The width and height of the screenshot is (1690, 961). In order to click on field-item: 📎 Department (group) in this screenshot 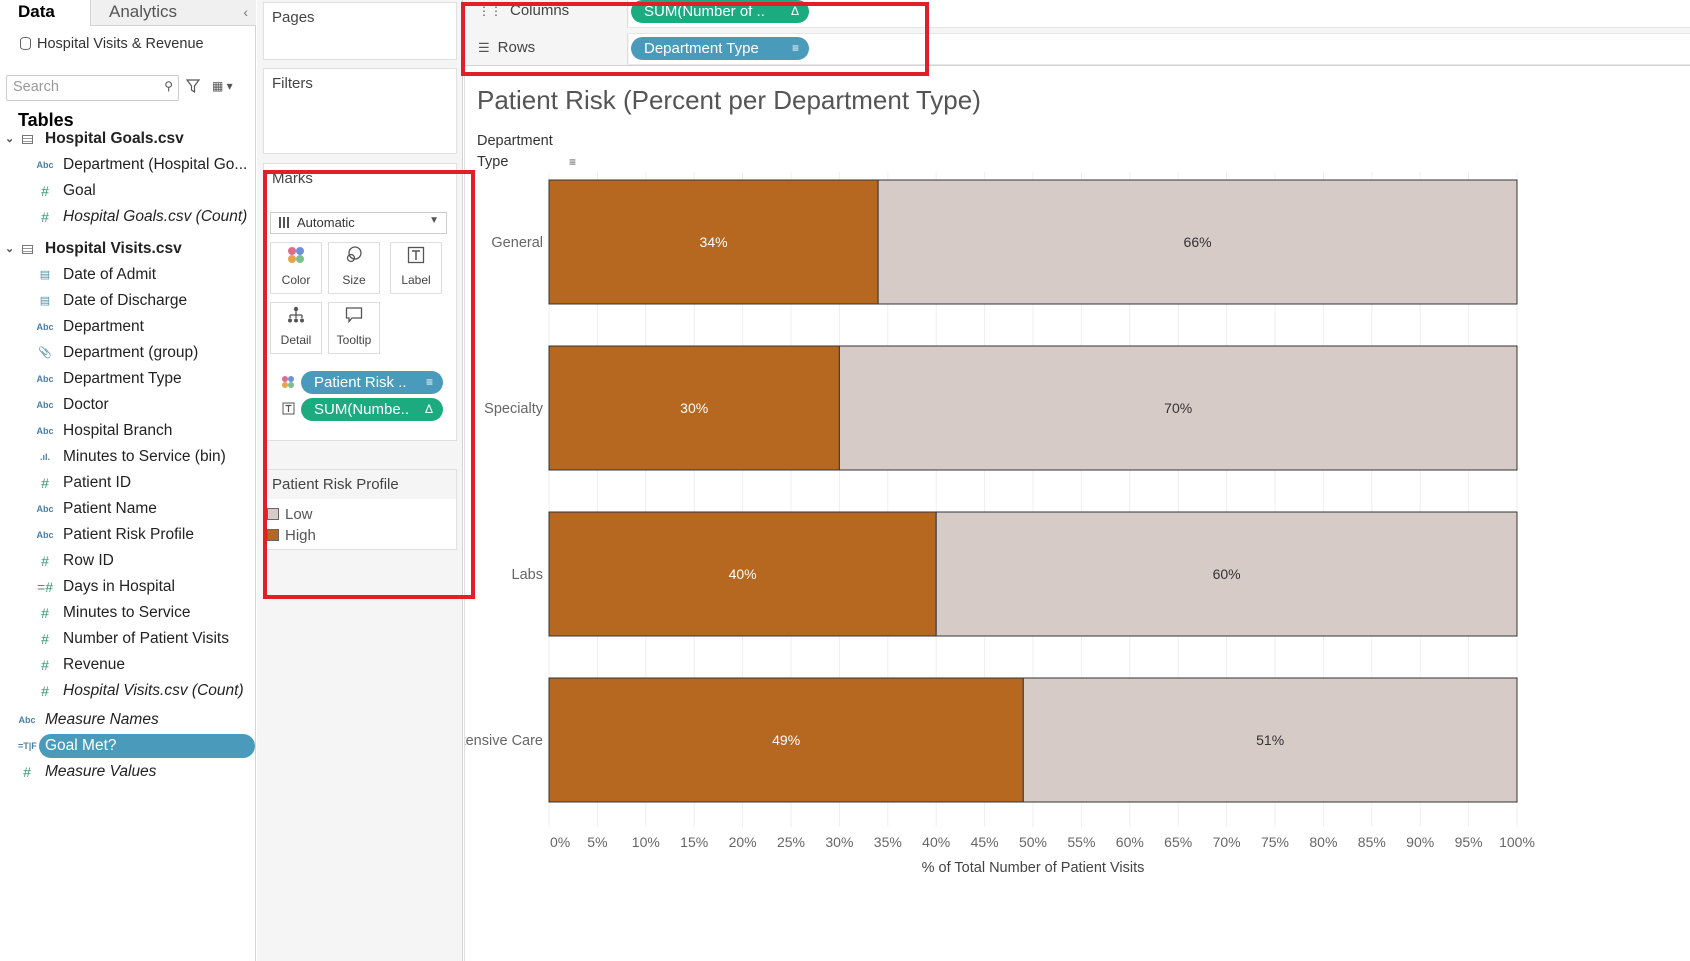, I will do `click(128, 353)`.